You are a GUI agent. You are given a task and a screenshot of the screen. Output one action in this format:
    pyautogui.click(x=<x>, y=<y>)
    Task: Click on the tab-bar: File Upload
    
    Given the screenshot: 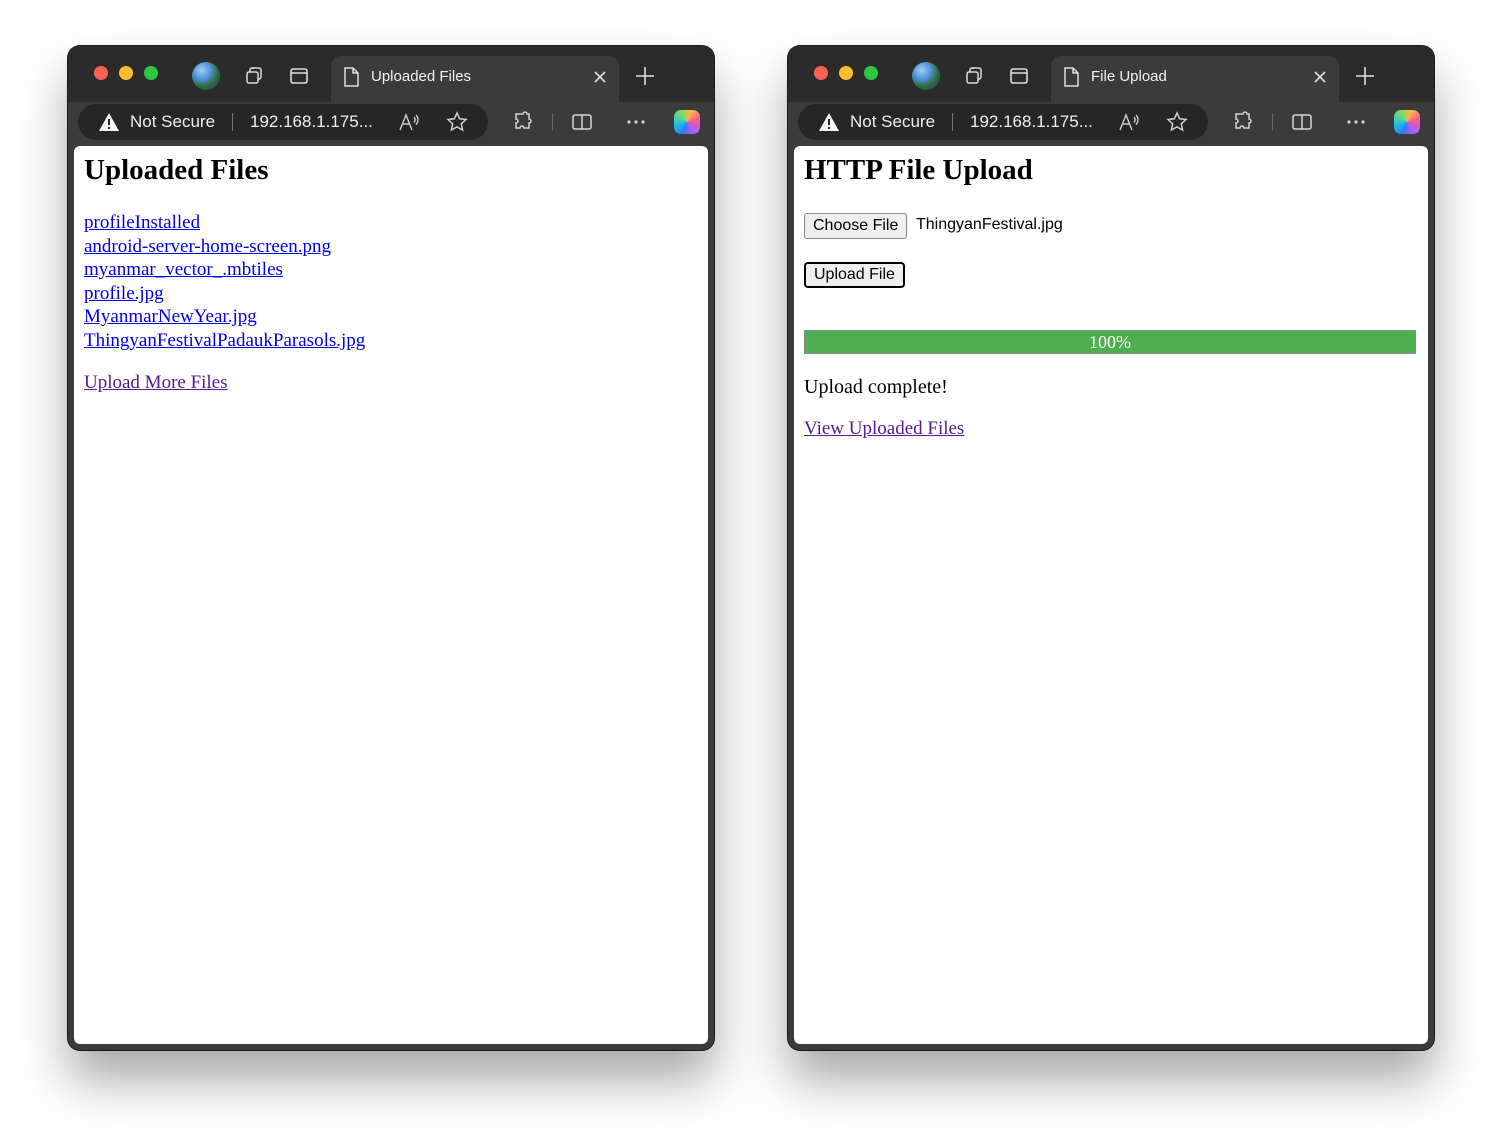 What is the action you would take?
    pyautogui.click(x=1111, y=74)
    